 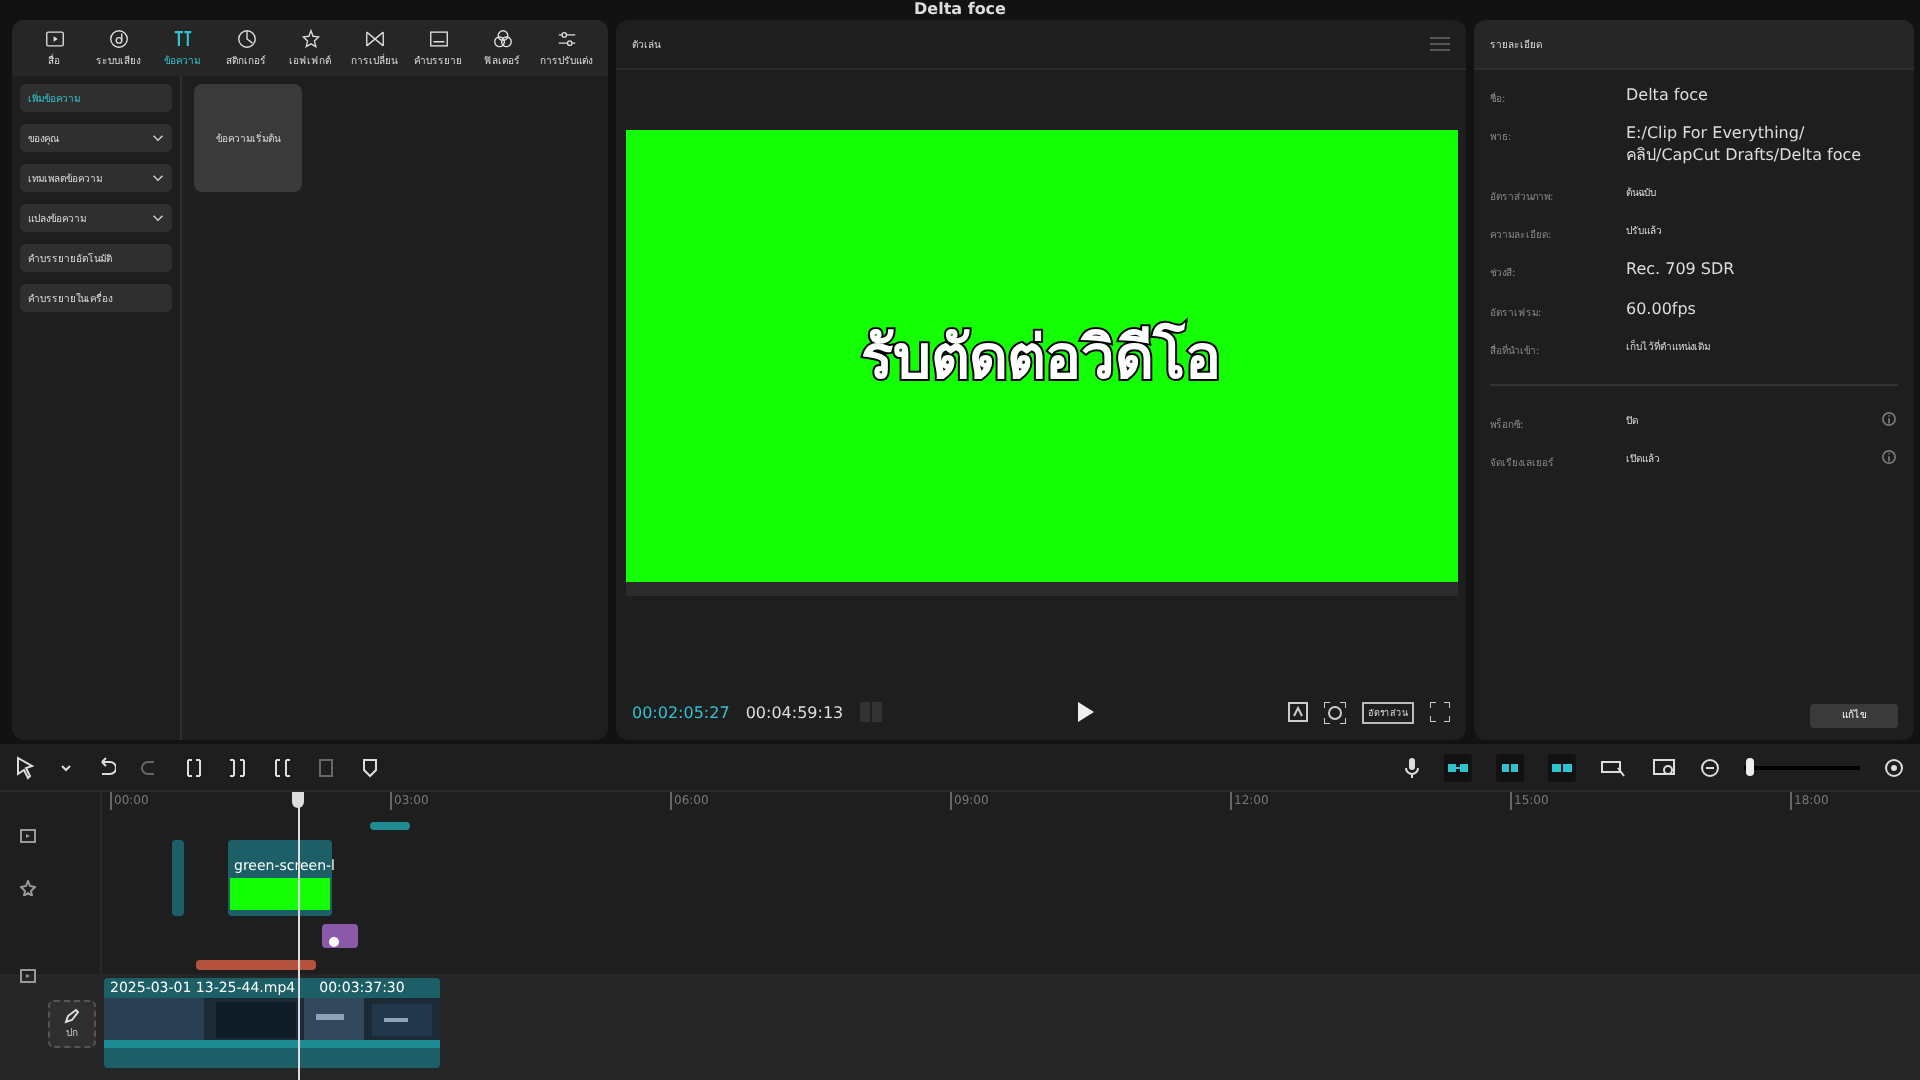 I want to click on zoom-out-icon, so click(x=1710, y=767).